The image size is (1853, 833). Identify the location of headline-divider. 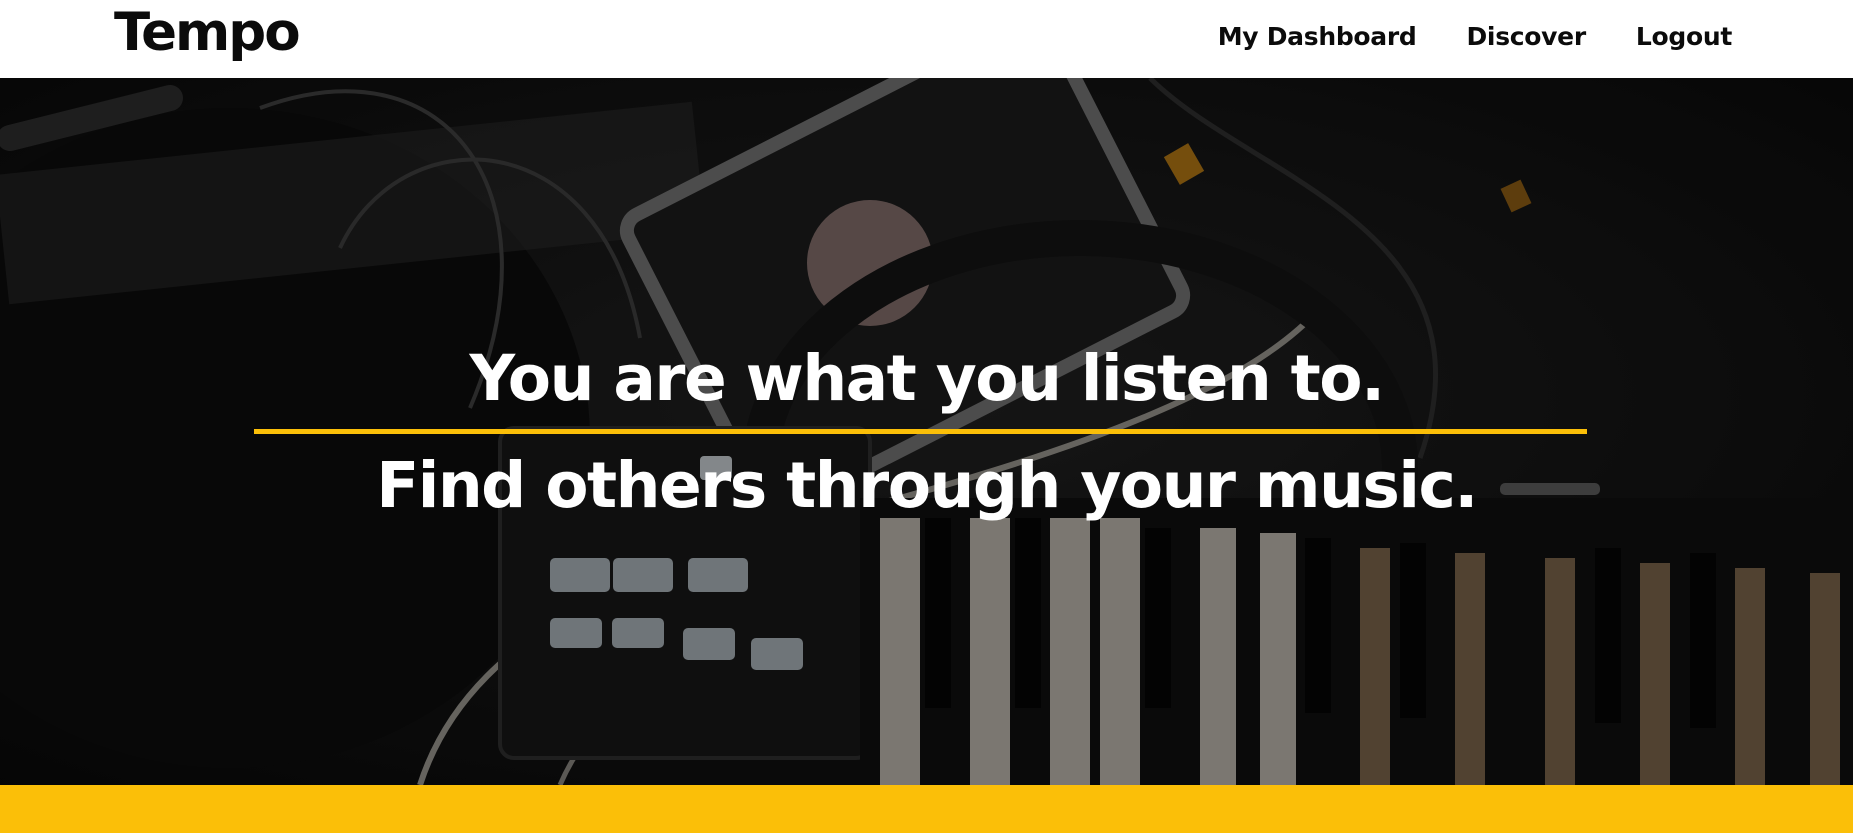
(920, 431).